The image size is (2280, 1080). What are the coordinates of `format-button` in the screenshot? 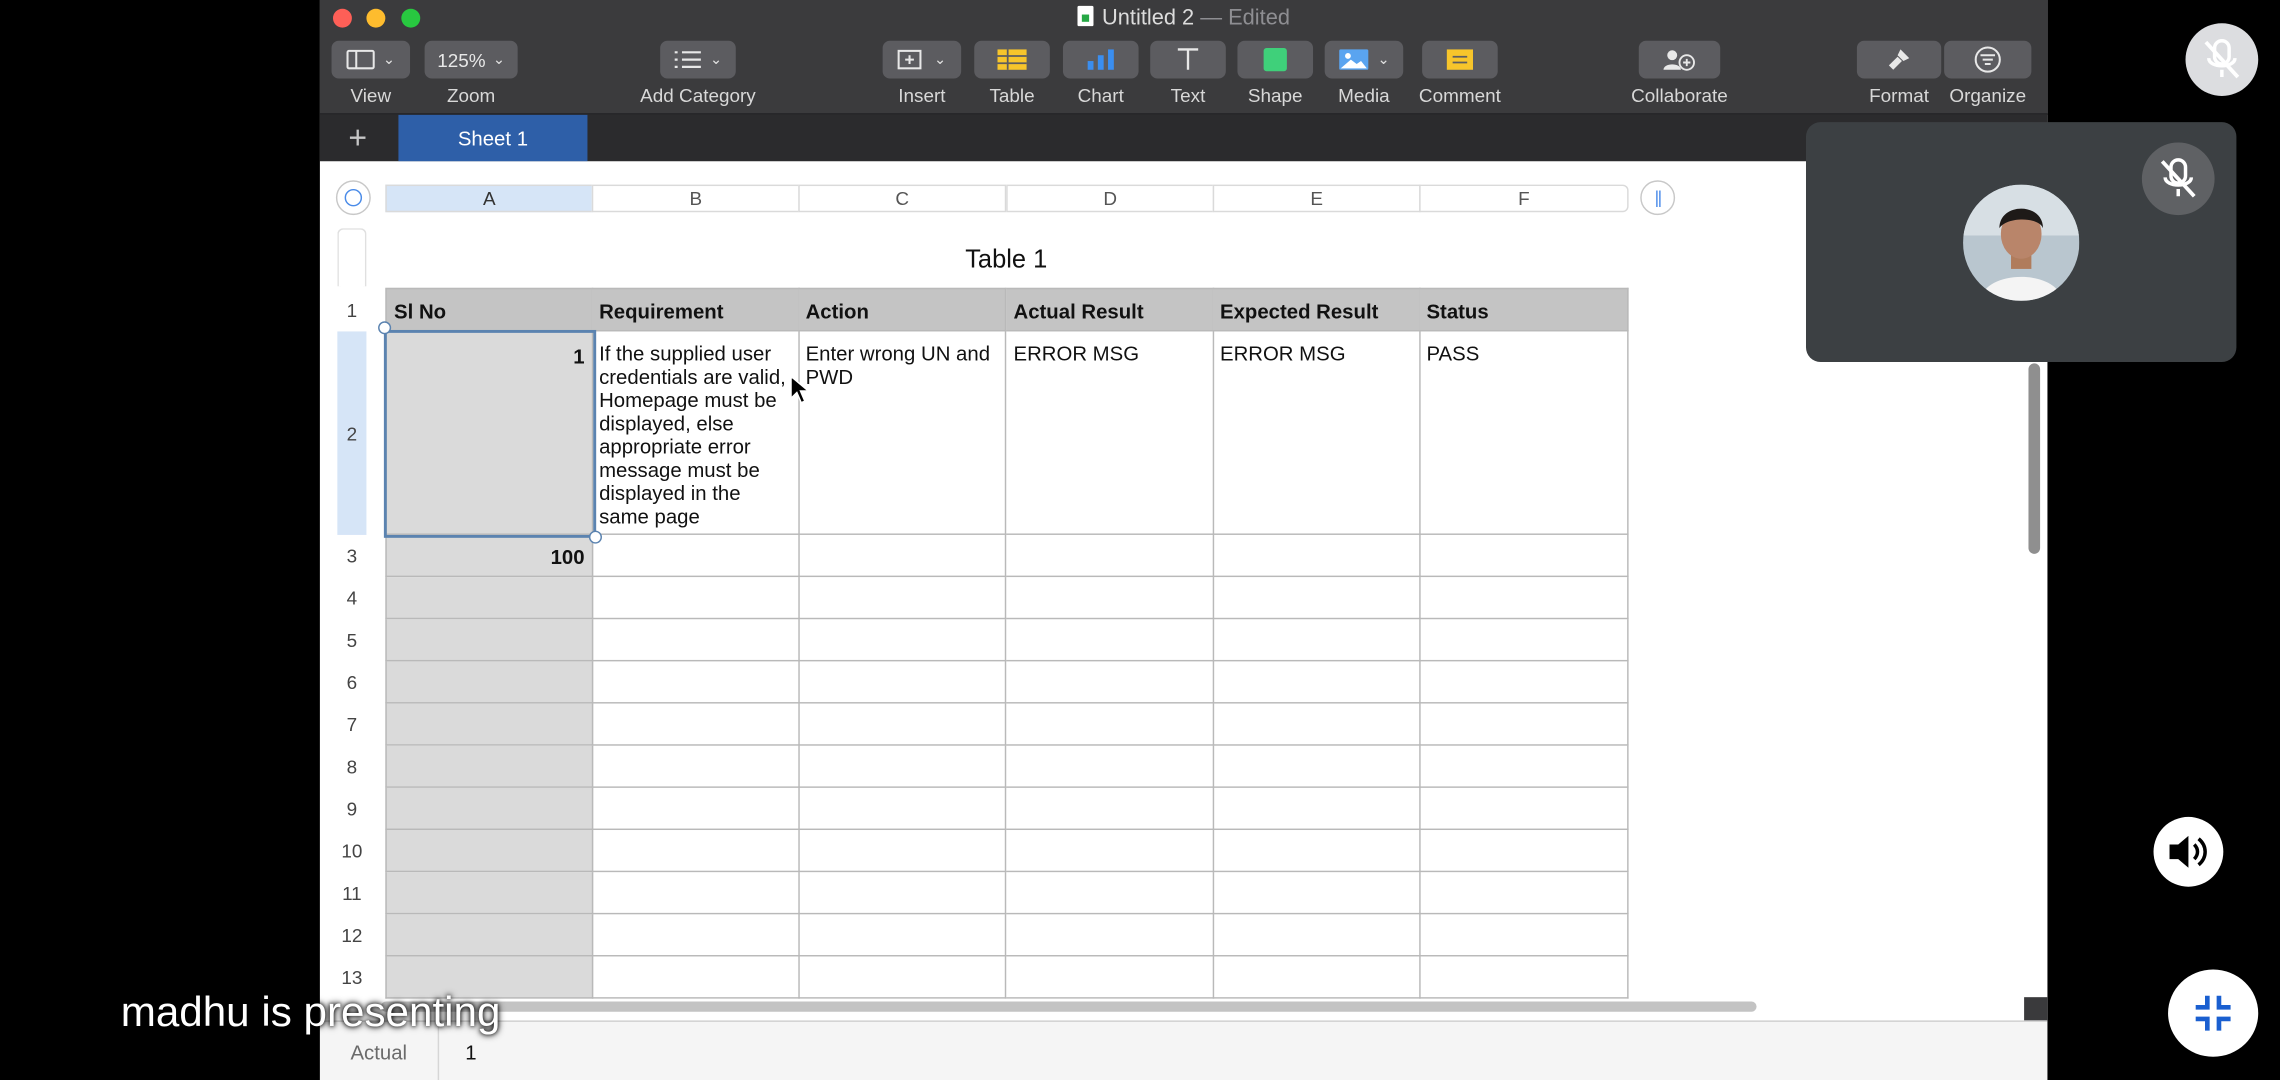 It's located at (1899, 59).